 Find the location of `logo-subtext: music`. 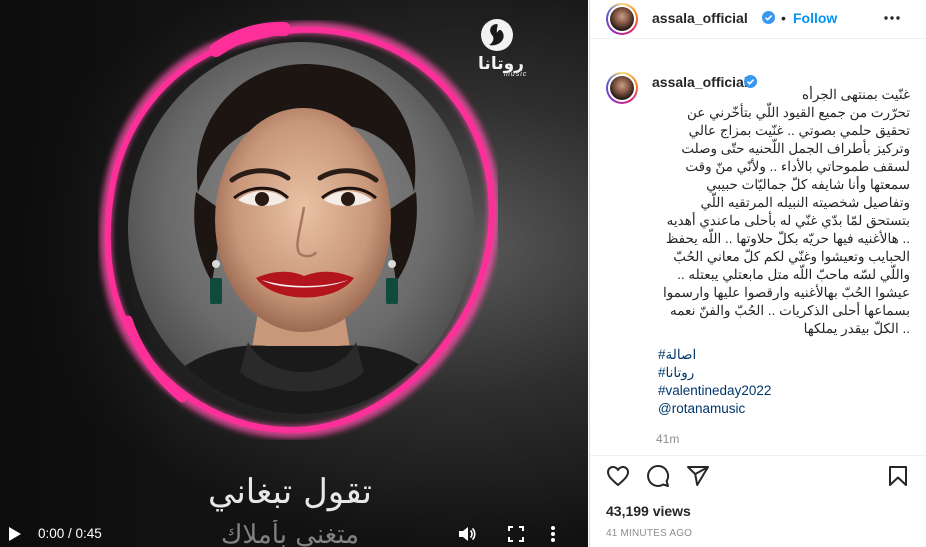

logo-subtext: music is located at coordinates (516, 74).